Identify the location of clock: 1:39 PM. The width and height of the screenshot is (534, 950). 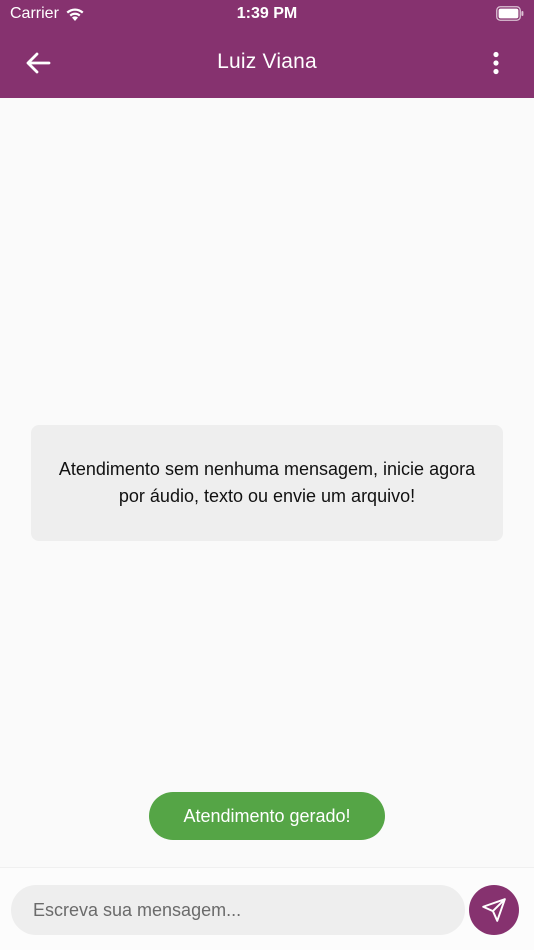
(267, 13).